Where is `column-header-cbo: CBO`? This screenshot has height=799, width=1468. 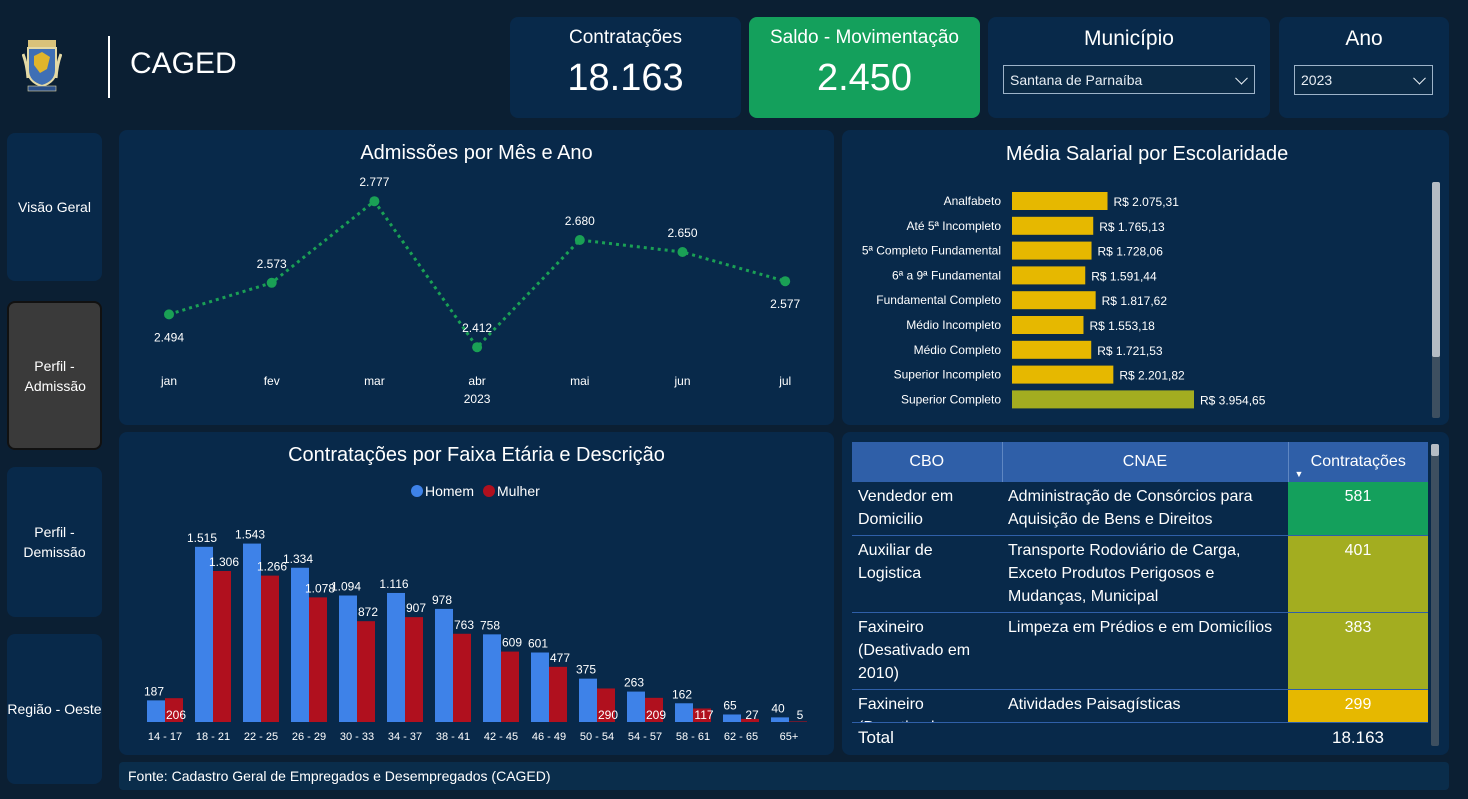 column-header-cbo: CBO is located at coordinates (927, 462).